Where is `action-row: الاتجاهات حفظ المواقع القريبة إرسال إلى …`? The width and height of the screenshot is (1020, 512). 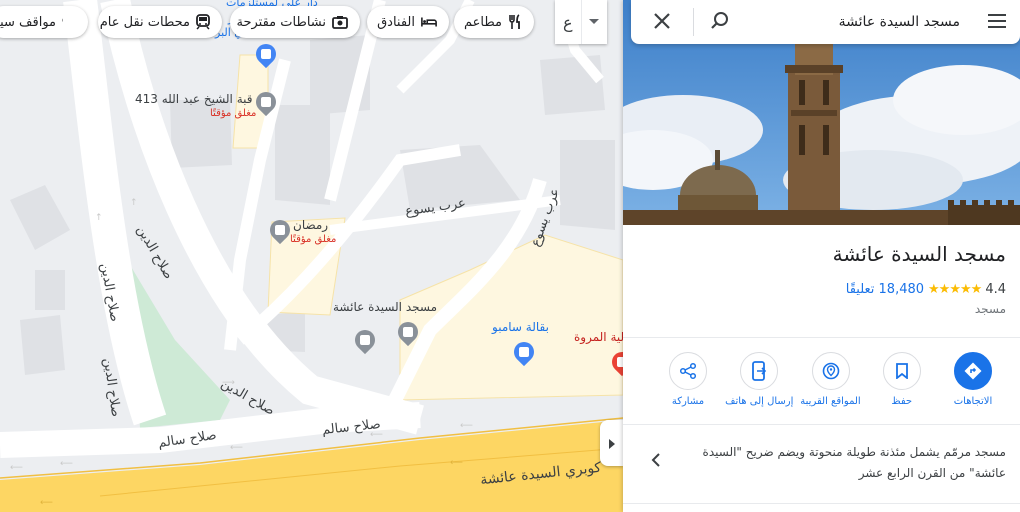 action-row: الاتجاهات حفظ المواقع القريبة إرسال إلى … is located at coordinates (830, 379).